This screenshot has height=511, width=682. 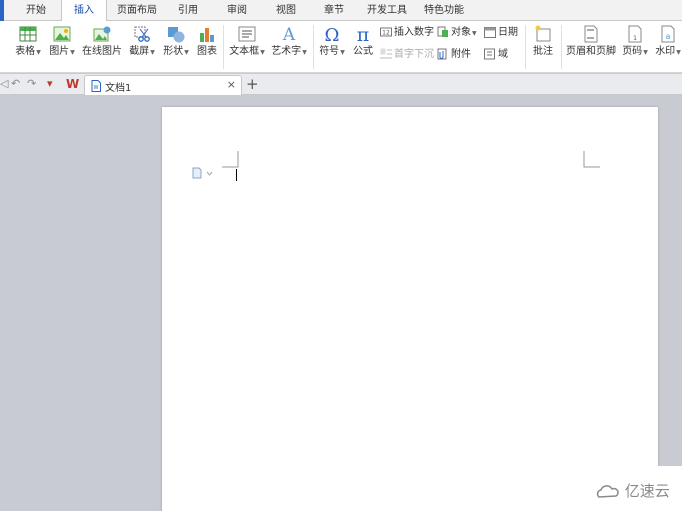 I want to click on screenshot-label: 截屏, so click(x=139, y=51).